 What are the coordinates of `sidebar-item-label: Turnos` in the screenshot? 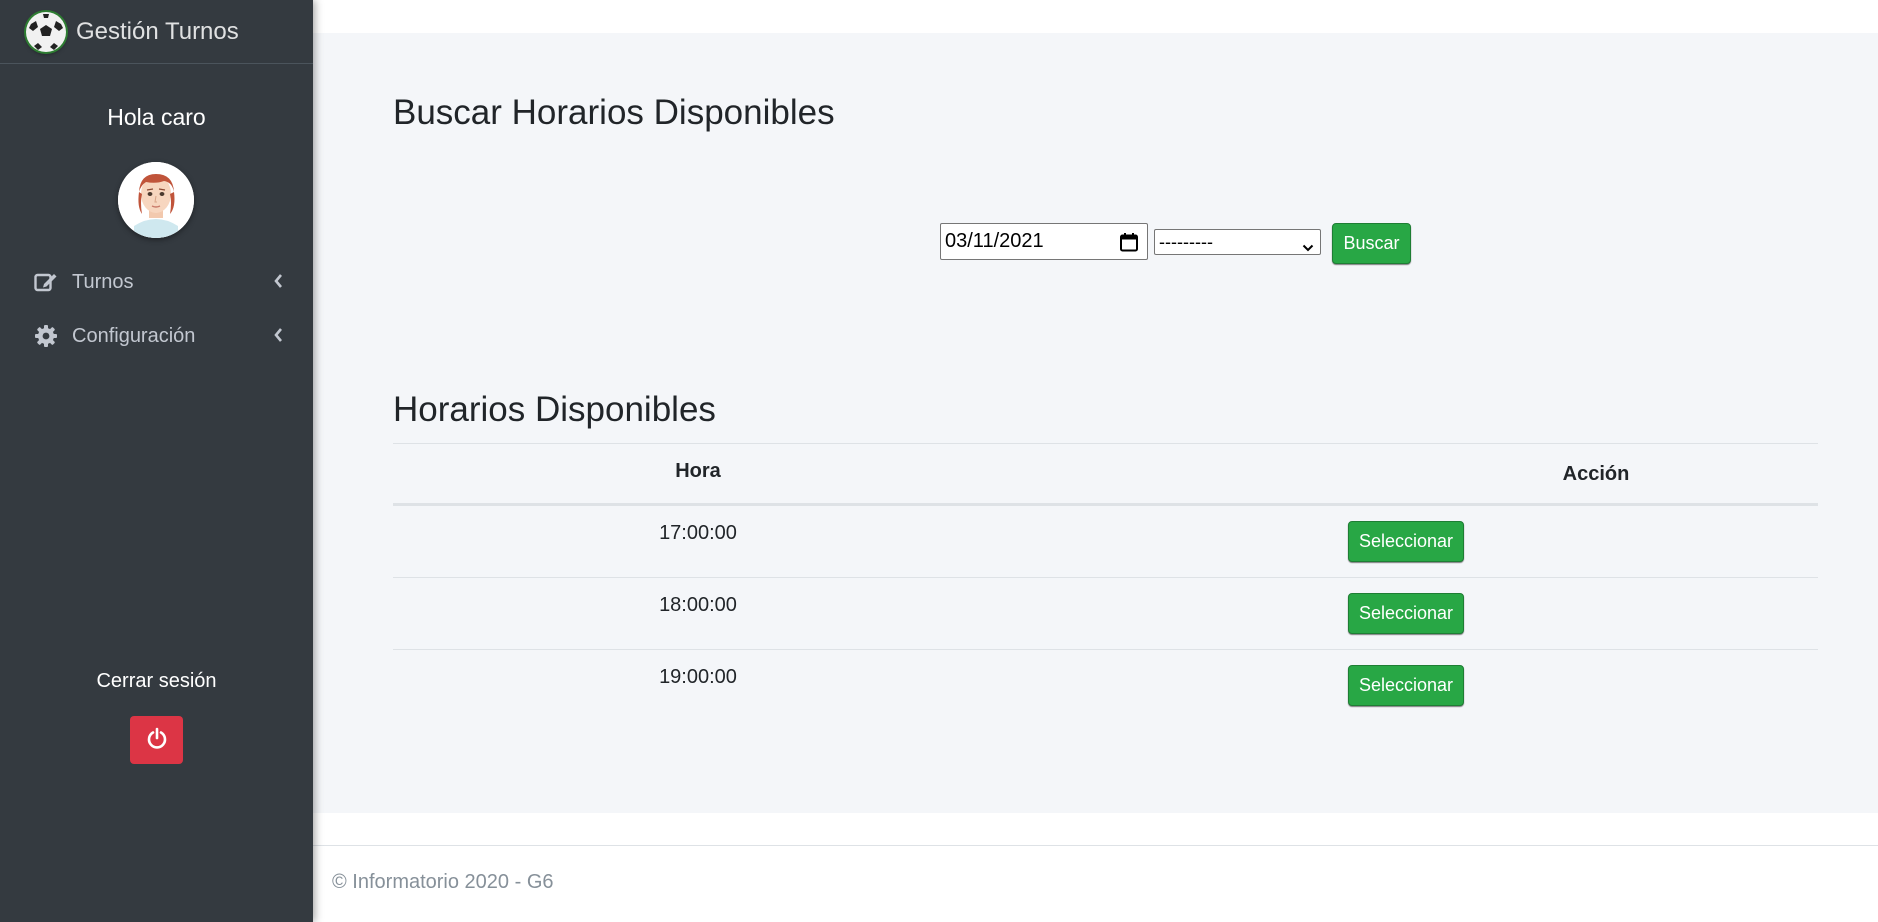 It's located at (103, 281).